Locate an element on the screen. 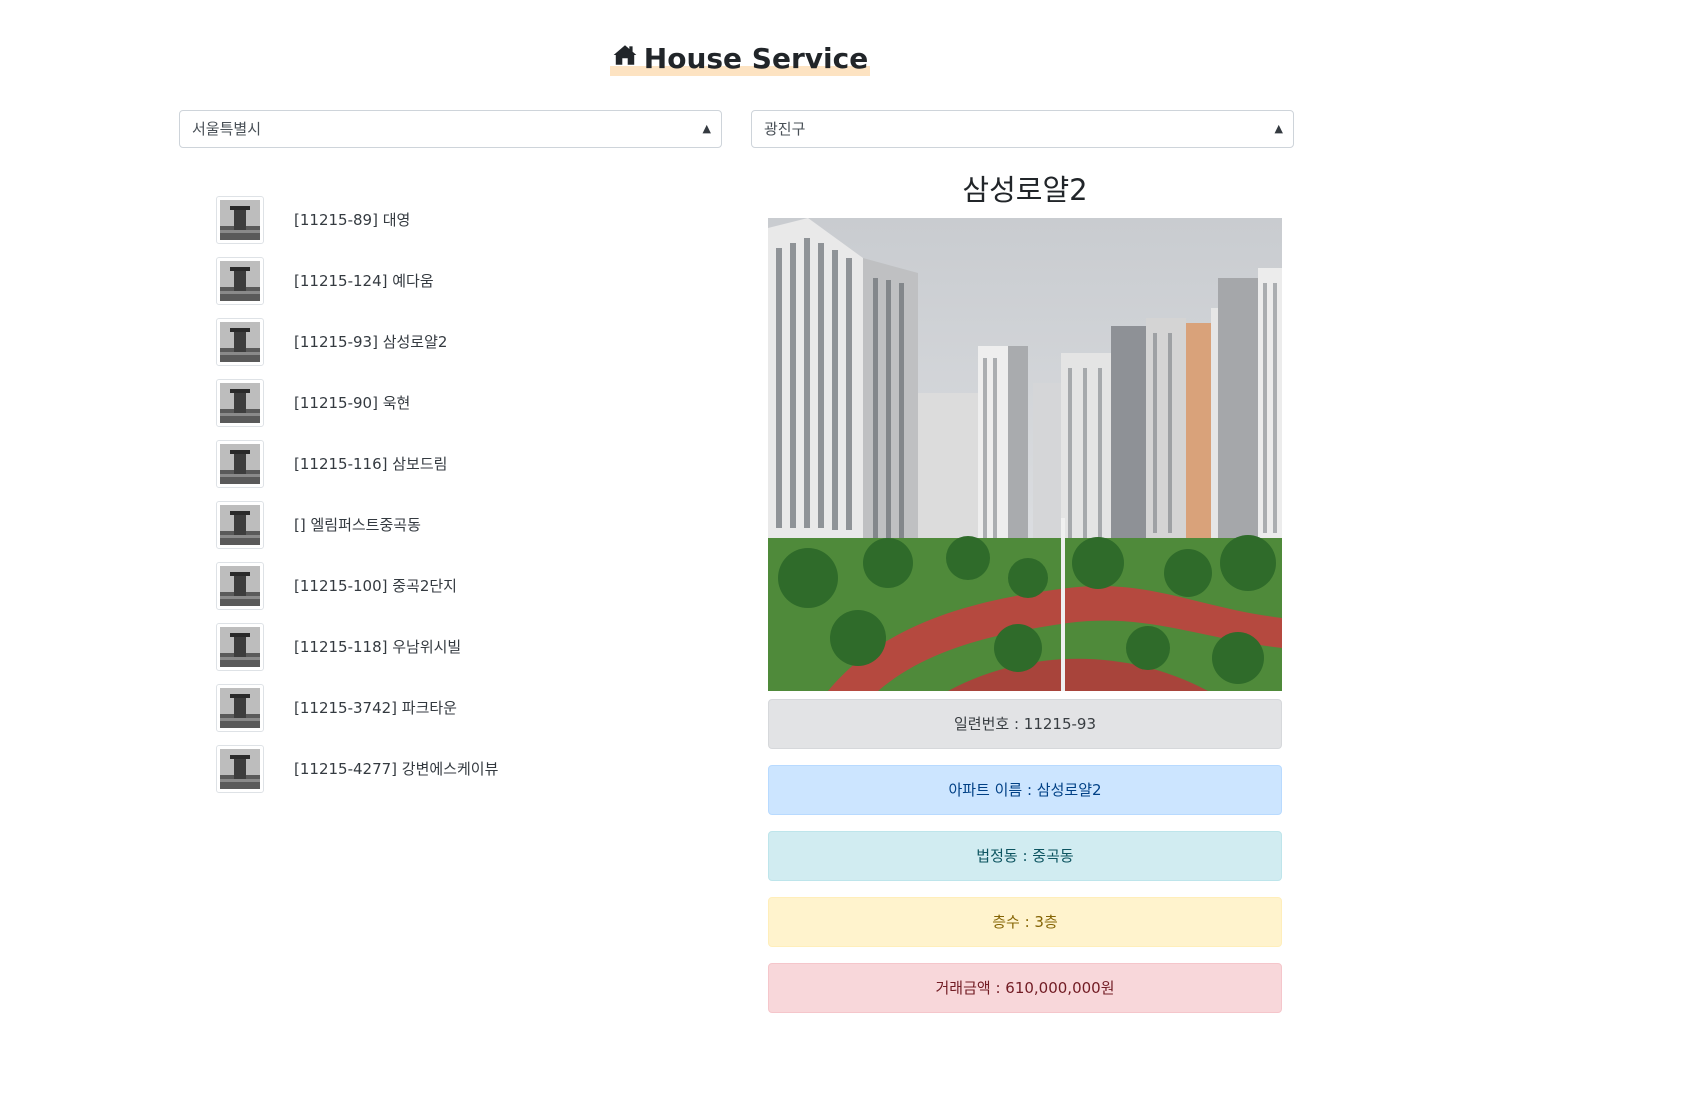 This screenshot has width=1682, height=1093. gugun-select: 광진구 ▲ is located at coordinates (1022, 129).